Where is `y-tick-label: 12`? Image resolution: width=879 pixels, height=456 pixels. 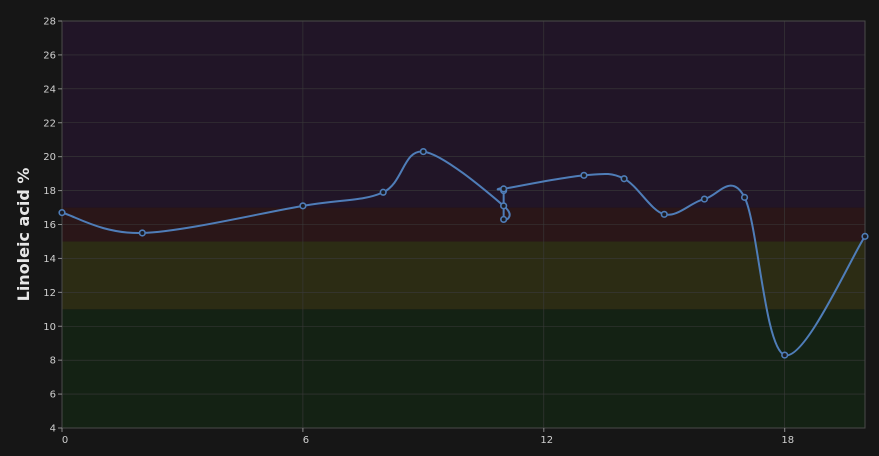 y-tick-label: 12 is located at coordinates (49, 293).